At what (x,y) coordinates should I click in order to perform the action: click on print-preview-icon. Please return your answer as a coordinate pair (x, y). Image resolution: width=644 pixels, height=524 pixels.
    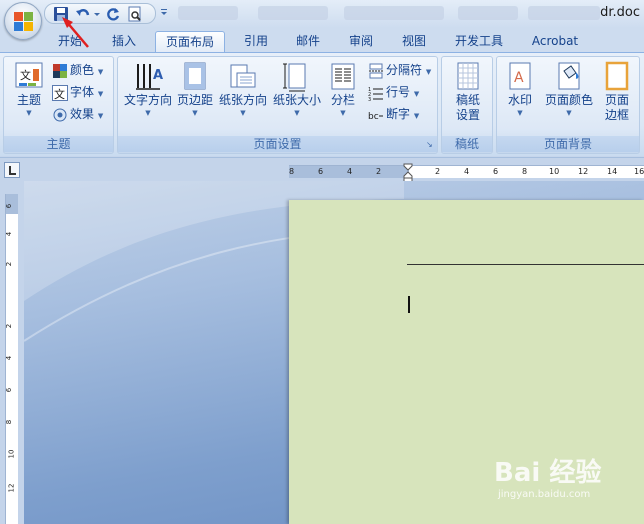
    Looking at the image, I should click on (136, 14).